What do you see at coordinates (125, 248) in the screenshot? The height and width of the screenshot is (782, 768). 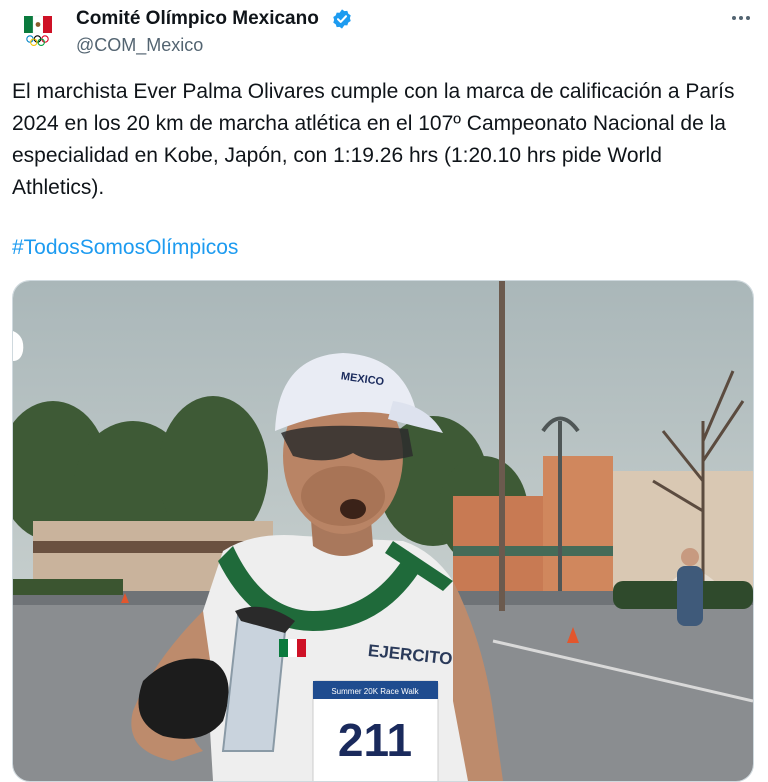 I see `hashtag-link: #TodosSomosOlímpicos` at bounding box center [125, 248].